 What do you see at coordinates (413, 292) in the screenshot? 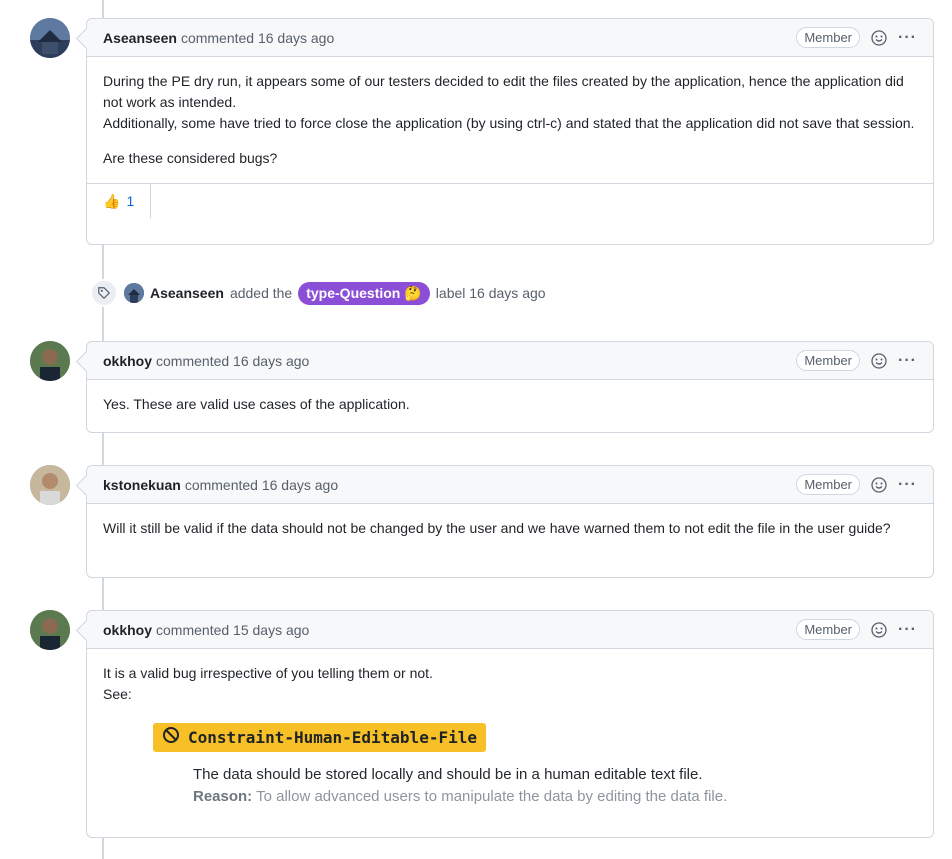
I see `thinking-face-icon: 🤔` at bounding box center [413, 292].